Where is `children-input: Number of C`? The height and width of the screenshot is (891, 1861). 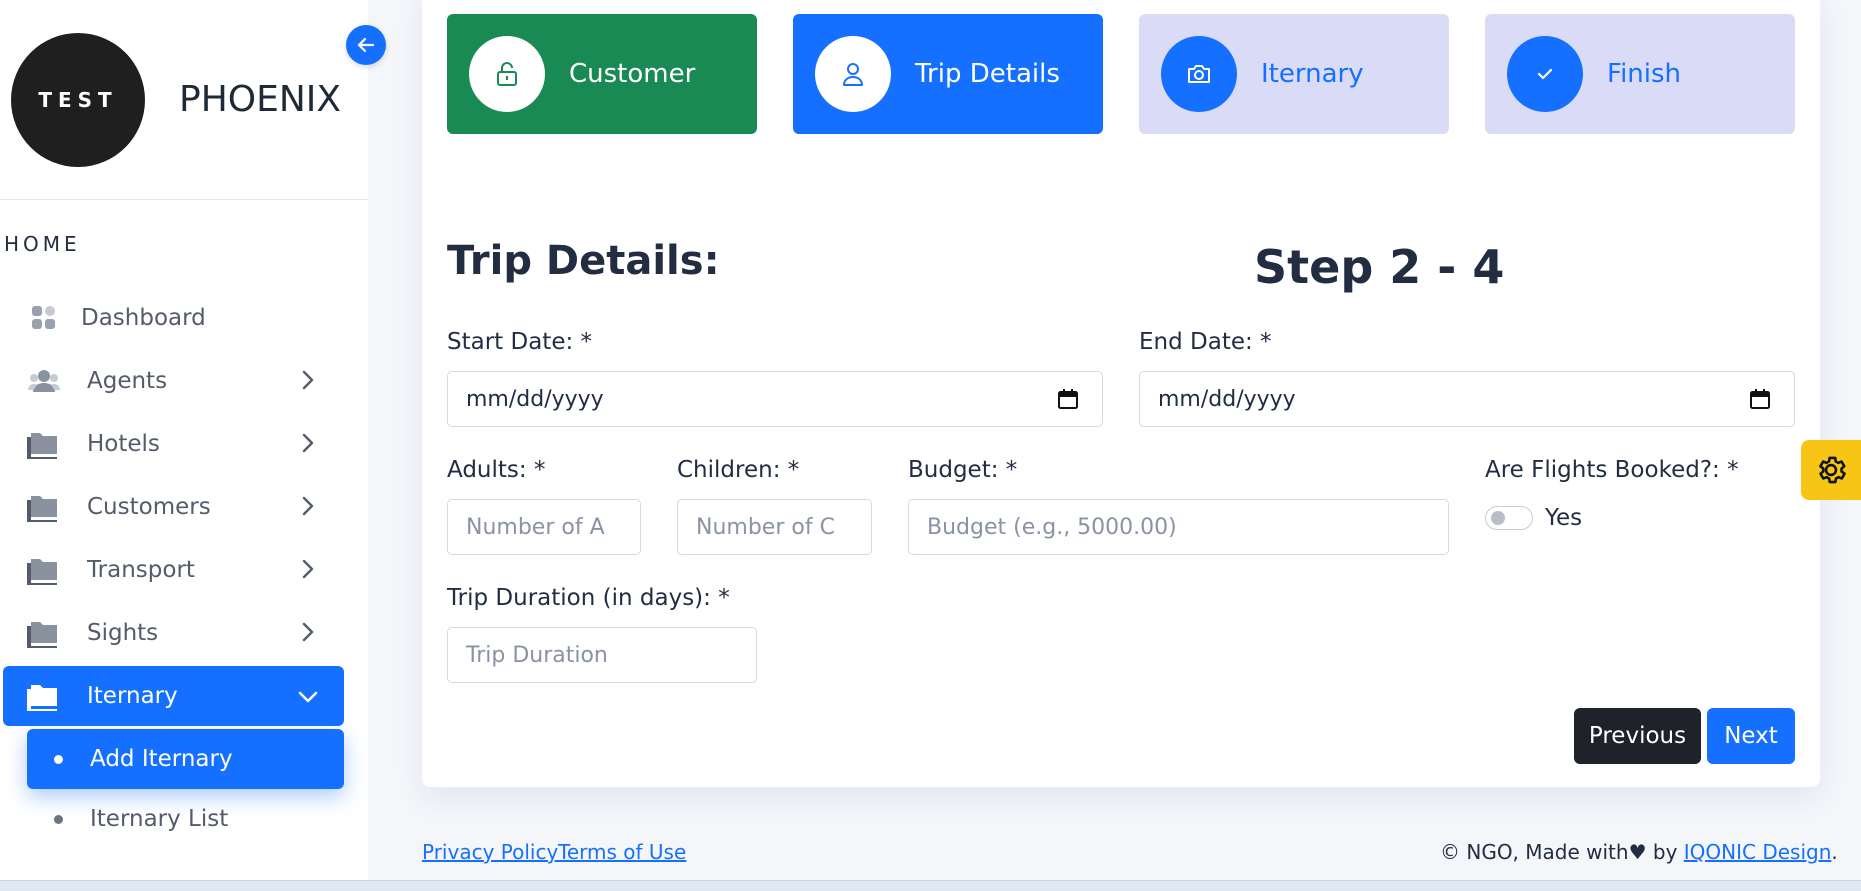
children-input: Number of C is located at coordinates (774, 527).